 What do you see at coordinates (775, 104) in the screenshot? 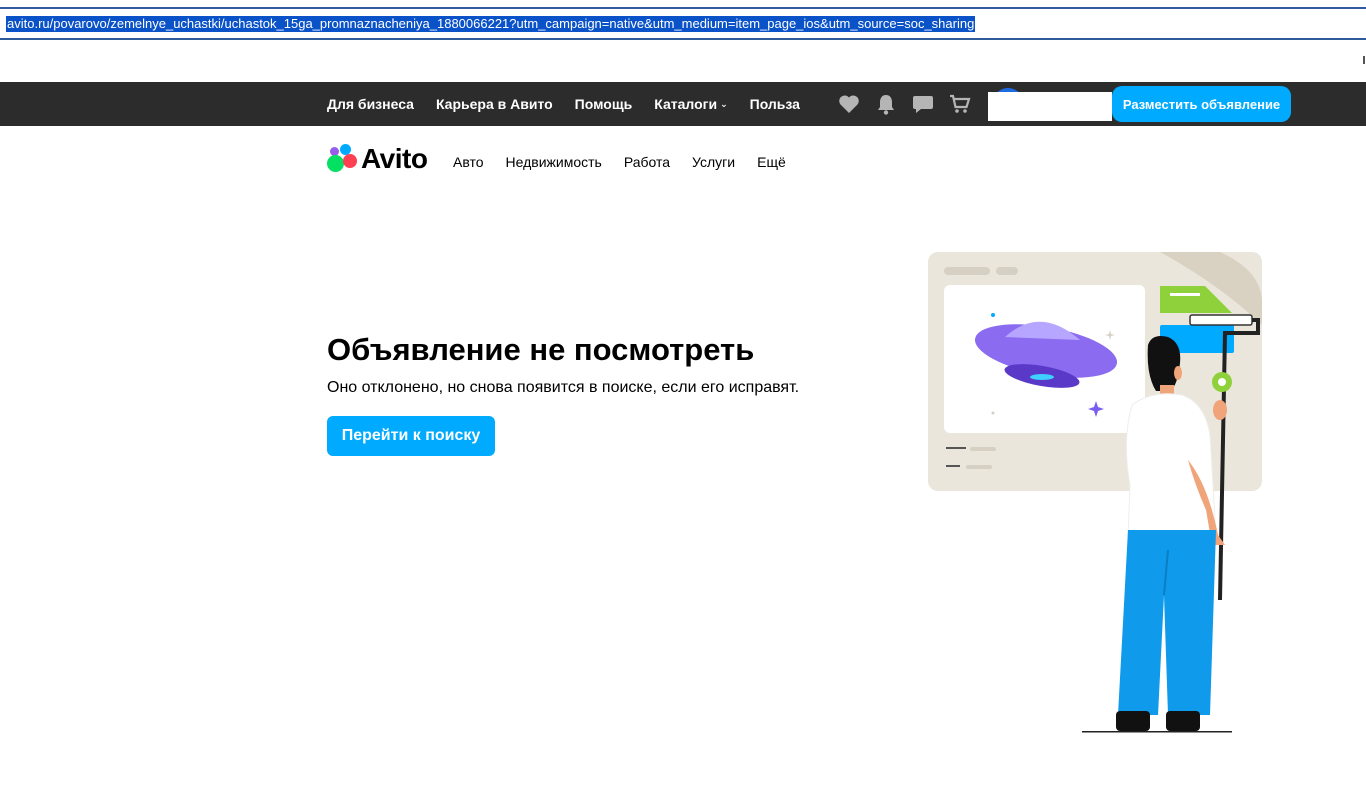
I see `top-link-benefit: Польза` at bounding box center [775, 104].